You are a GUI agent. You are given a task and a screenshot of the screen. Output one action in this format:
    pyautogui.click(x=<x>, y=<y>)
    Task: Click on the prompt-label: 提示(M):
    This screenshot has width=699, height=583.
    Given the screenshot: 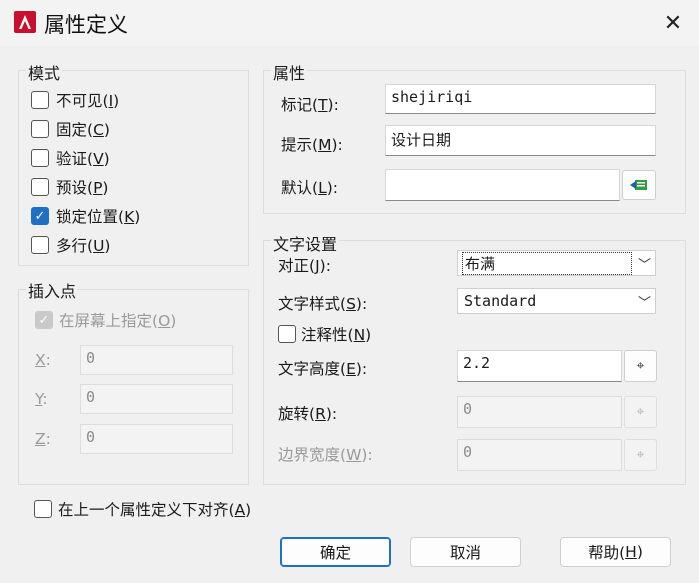 What is the action you would take?
    pyautogui.click(x=312, y=145)
    